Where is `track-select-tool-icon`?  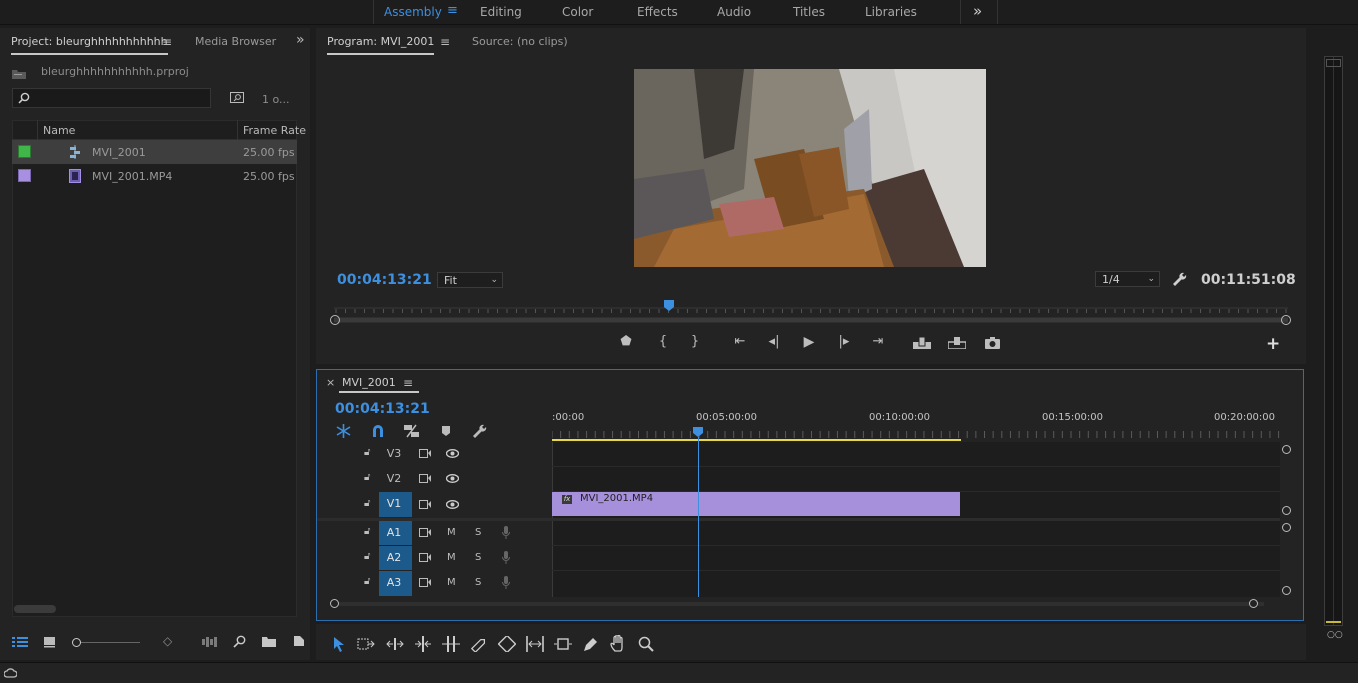 track-select-tool-icon is located at coordinates (366, 644).